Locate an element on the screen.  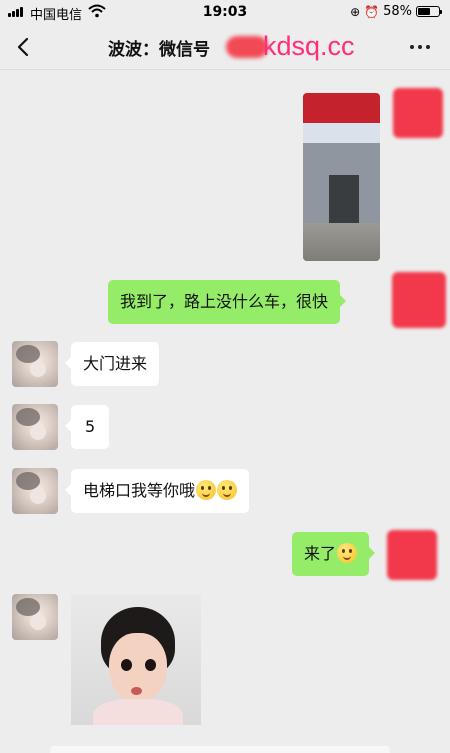
alarm-icon: ⏰ is located at coordinates (372, 11).